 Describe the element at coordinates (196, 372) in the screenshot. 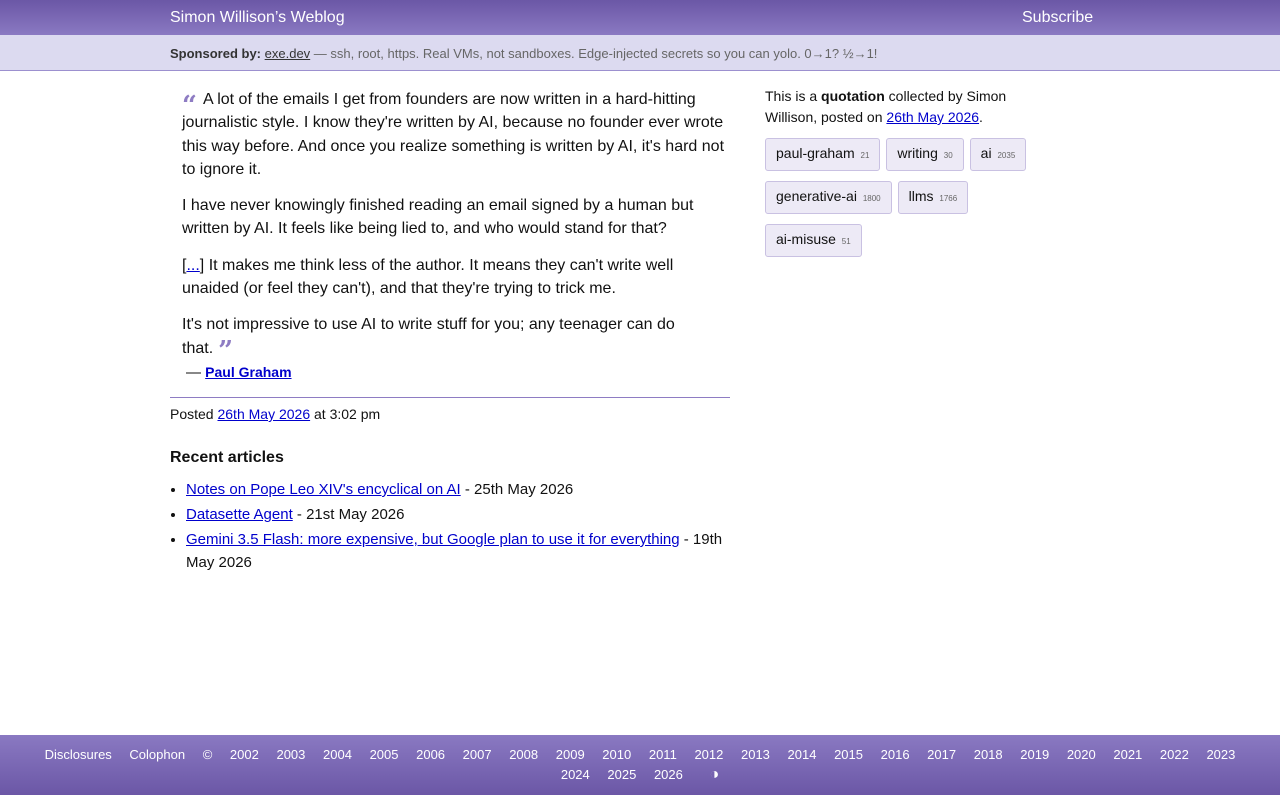

I see `cite-dash: —` at that location.